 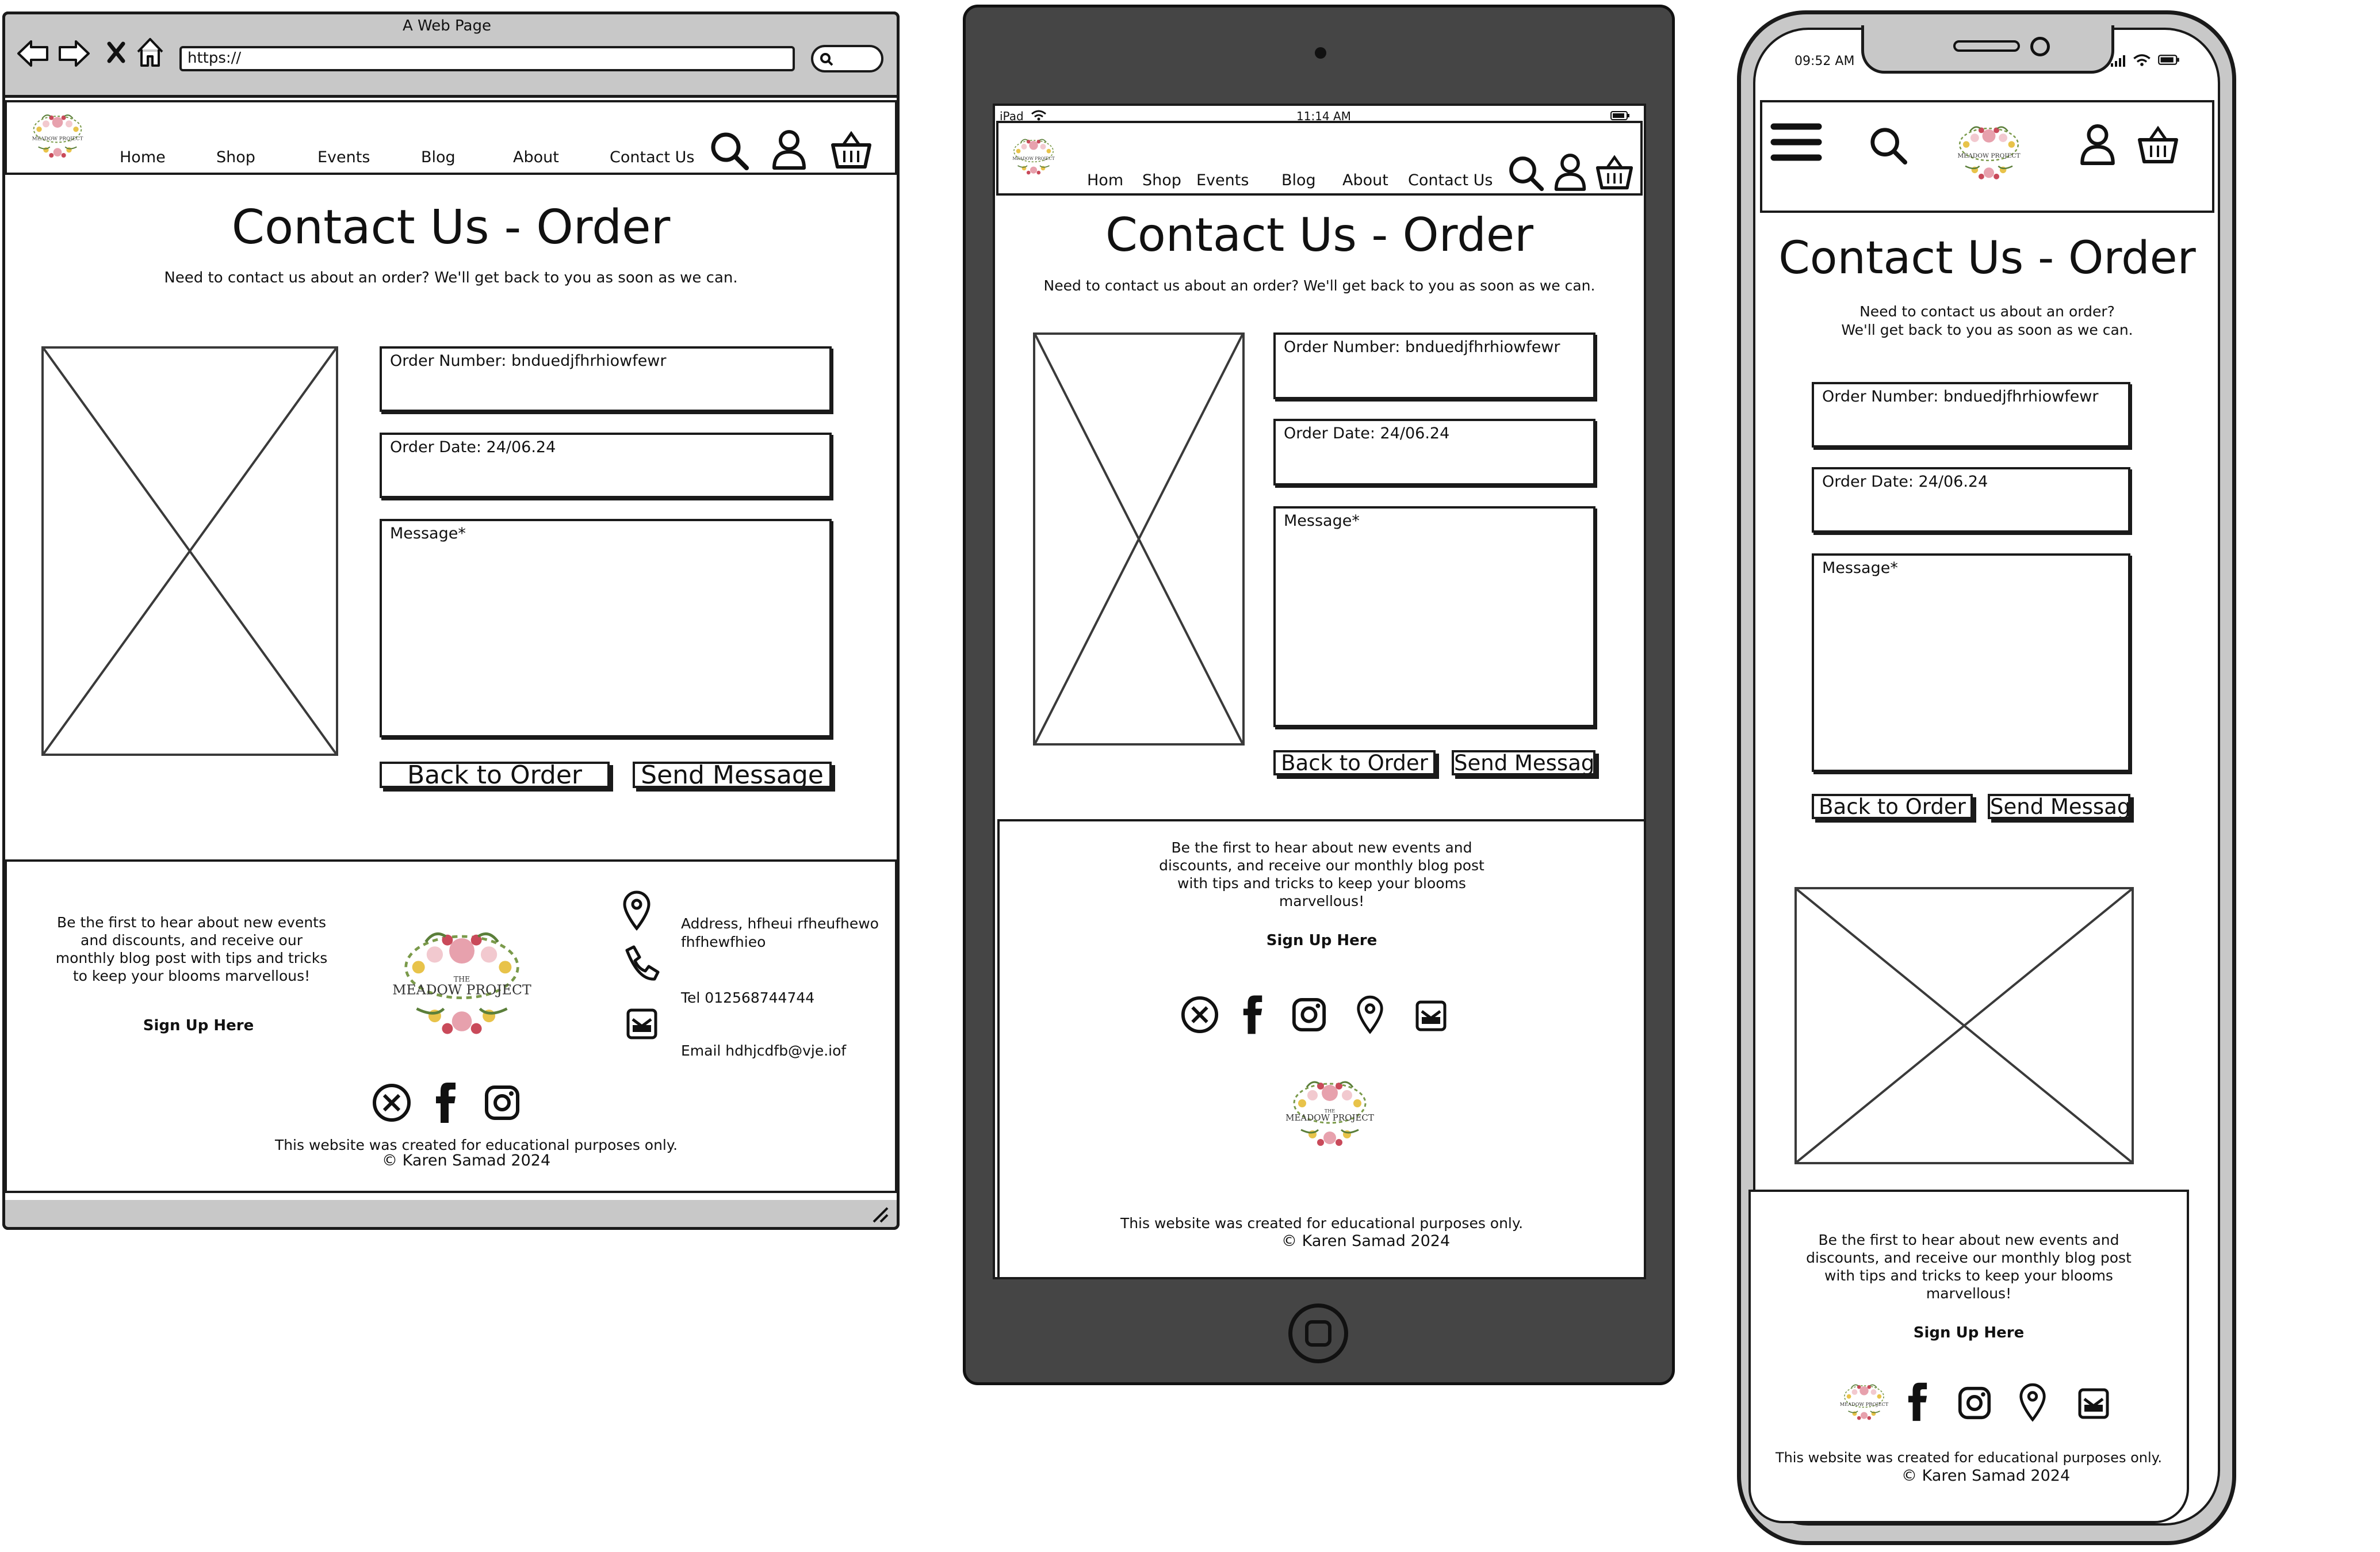 I want to click on footer-logo: MEADOW PROJECT, so click(x=1864, y=1402).